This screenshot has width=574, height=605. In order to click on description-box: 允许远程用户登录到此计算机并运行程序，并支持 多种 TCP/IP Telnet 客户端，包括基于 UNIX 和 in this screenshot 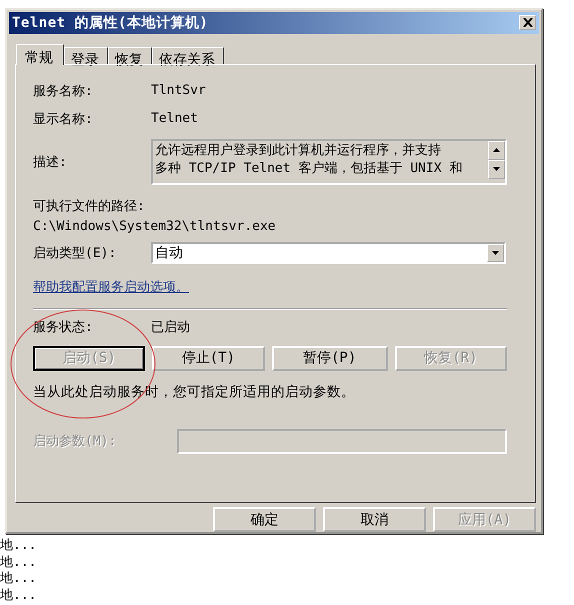, I will do `click(329, 161)`.